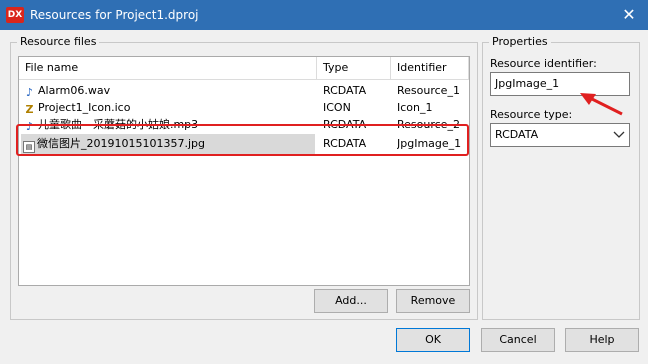 The height and width of the screenshot is (364, 648). Describe the element at coordinates (337, 107) in the screenshot. I see `type-cell: ICON` at that location.